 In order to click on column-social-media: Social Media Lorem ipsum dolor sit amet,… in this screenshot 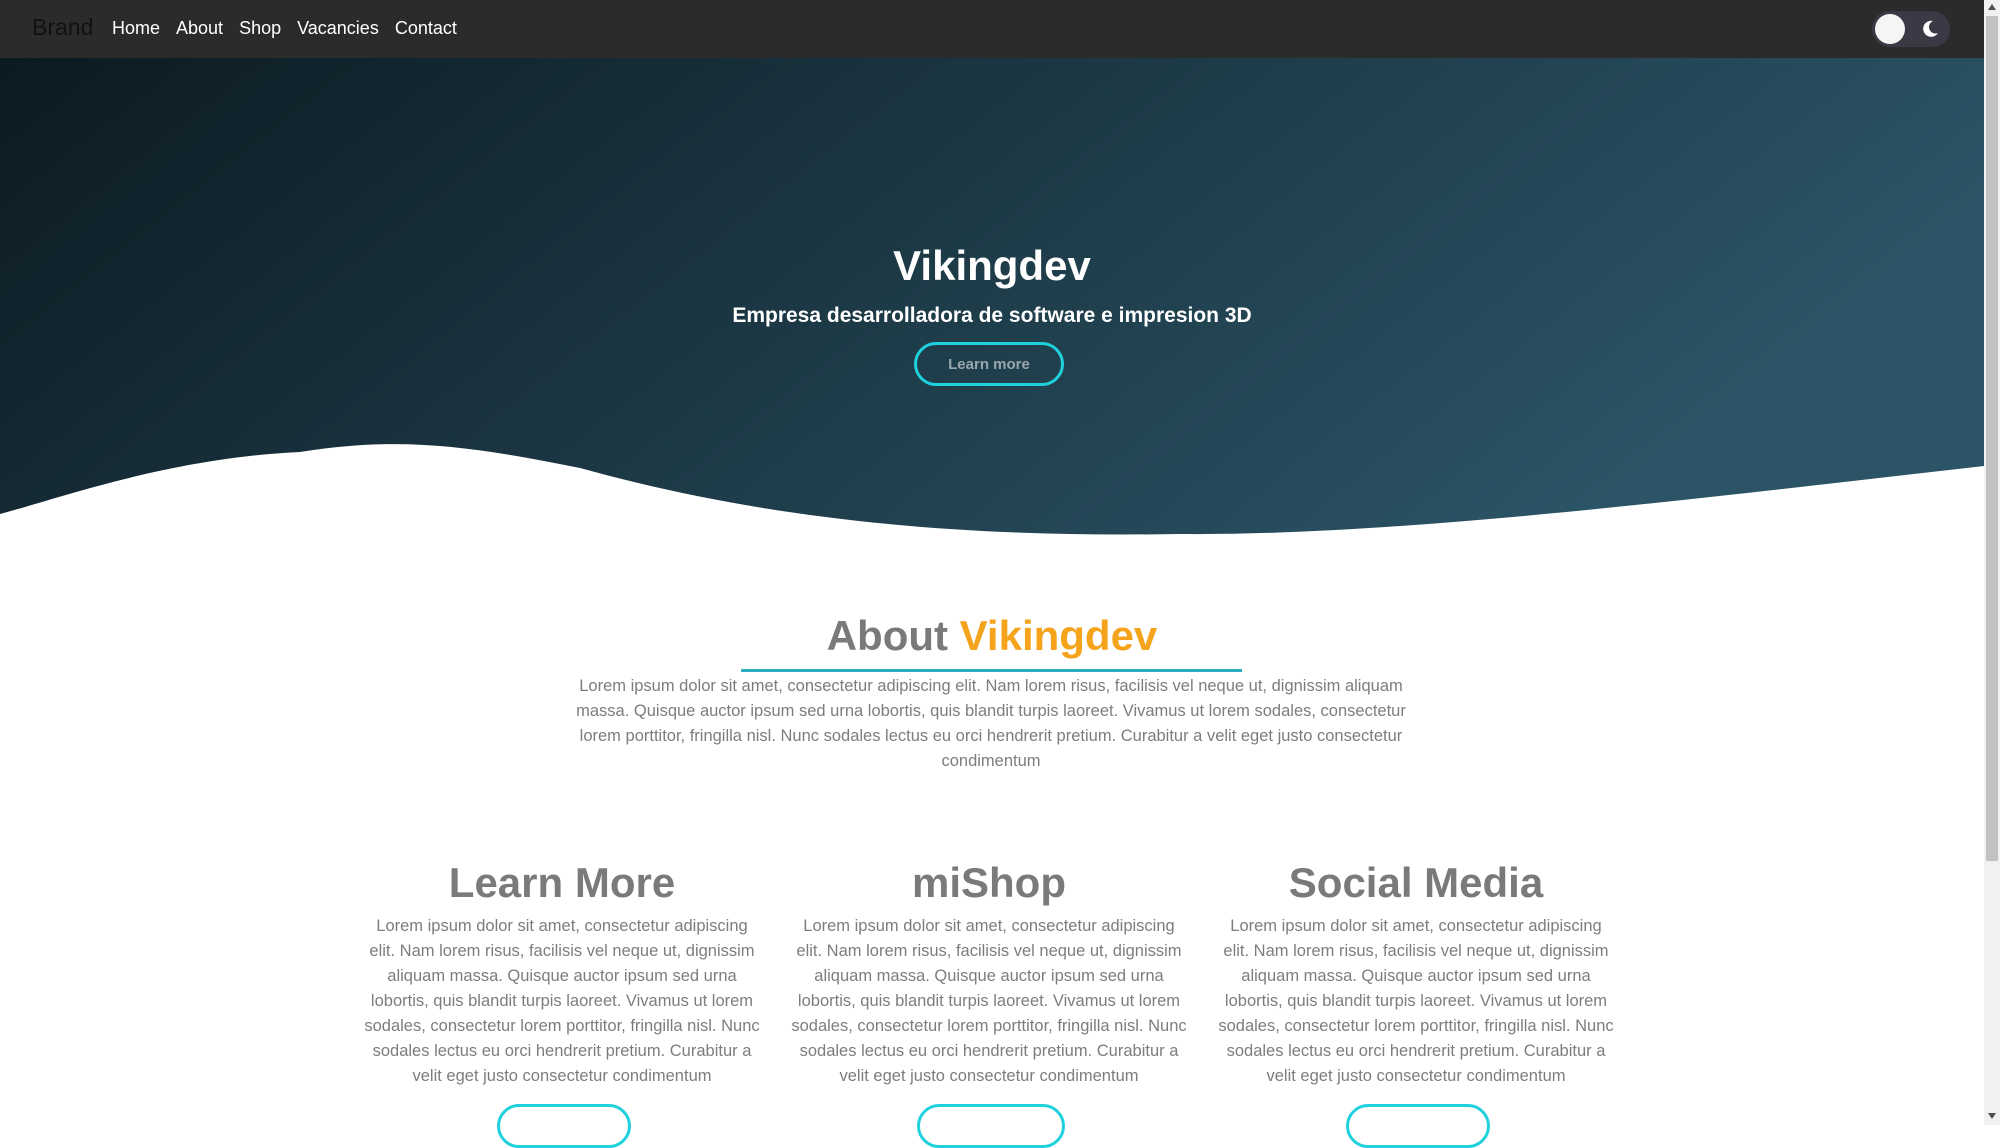, I will do `click(1416, 973)`.